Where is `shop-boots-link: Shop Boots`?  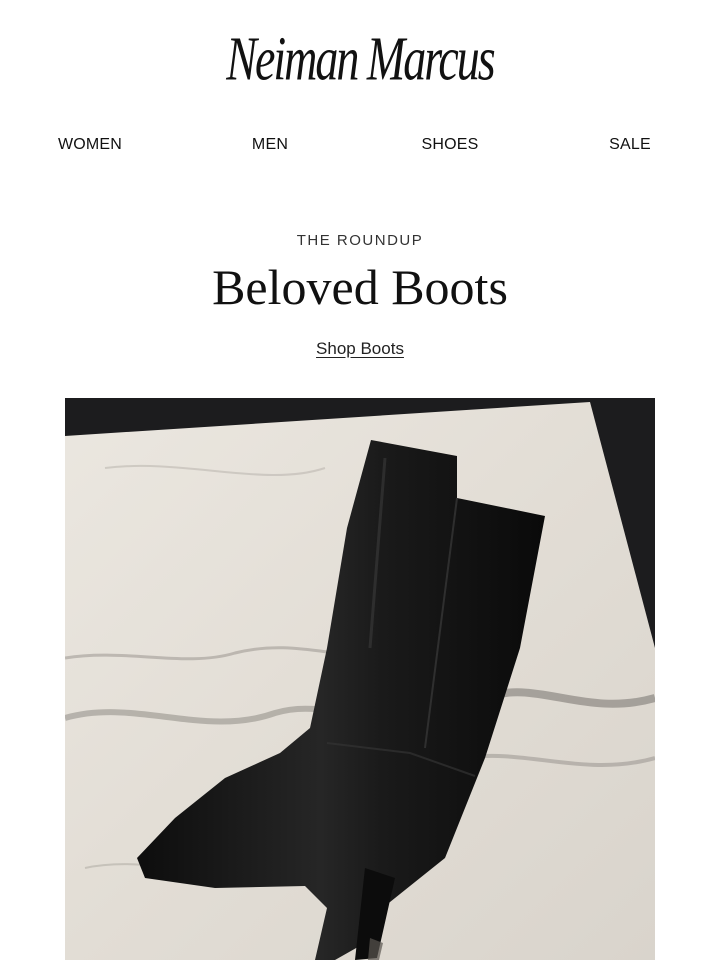
shop-boots-link: Shop Boots is located at coordinates (360, 348).